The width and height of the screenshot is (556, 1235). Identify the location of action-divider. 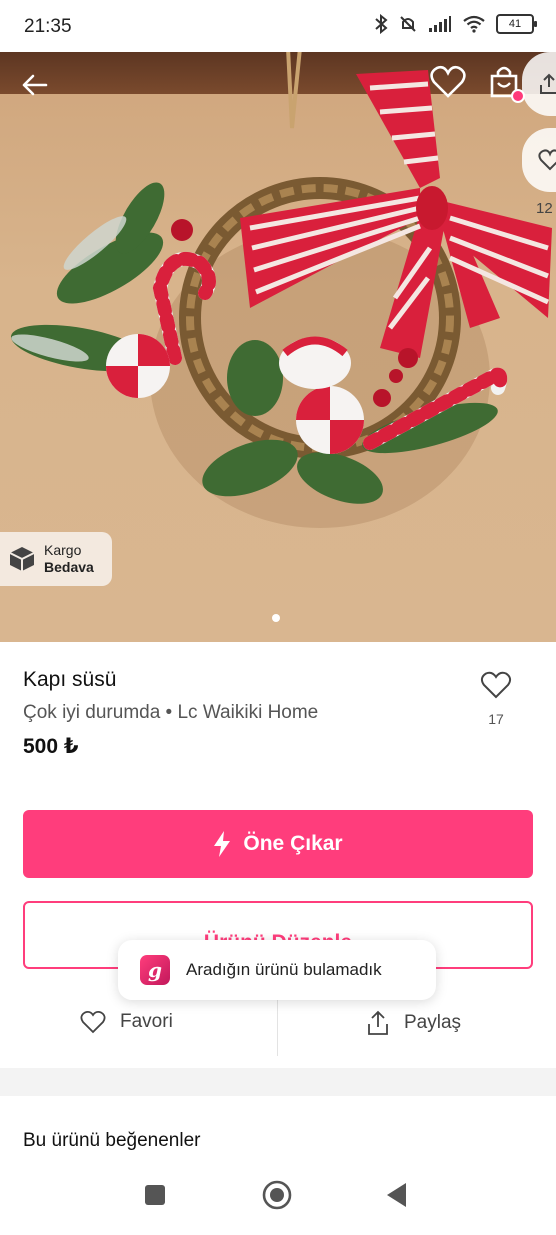
(277, 1028).